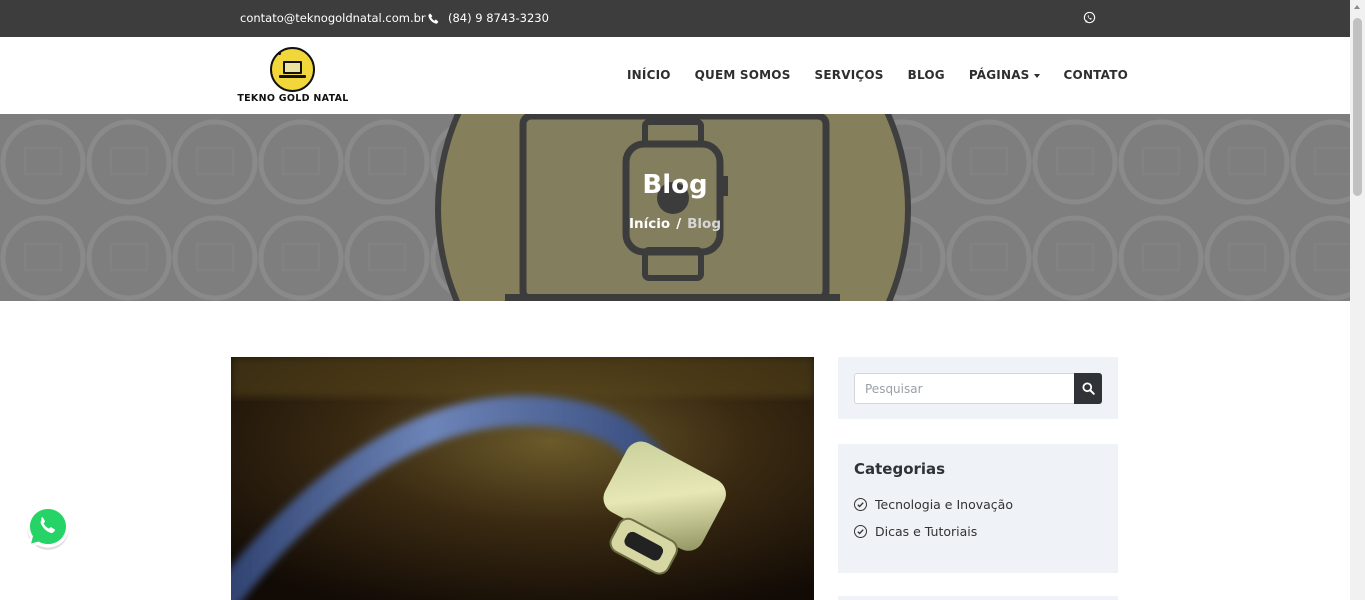 This screenshot has height=600, width=1365. What do you see at coordinates (293, 98) in the screenshot?
I see `logo-text: TEKNO GOLD NATAL` at bounding box center [293, 98].